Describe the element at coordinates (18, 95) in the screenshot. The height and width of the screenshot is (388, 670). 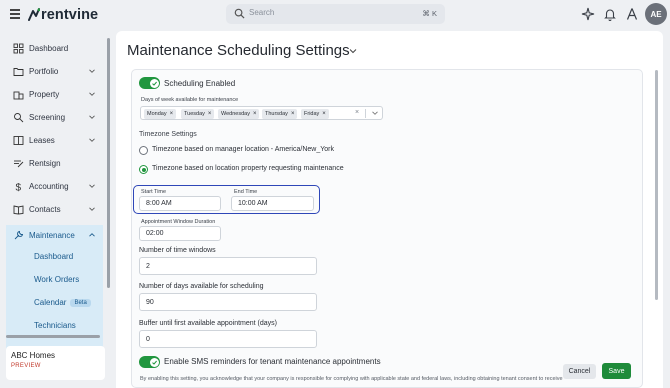
I see `property-icon` at that location.